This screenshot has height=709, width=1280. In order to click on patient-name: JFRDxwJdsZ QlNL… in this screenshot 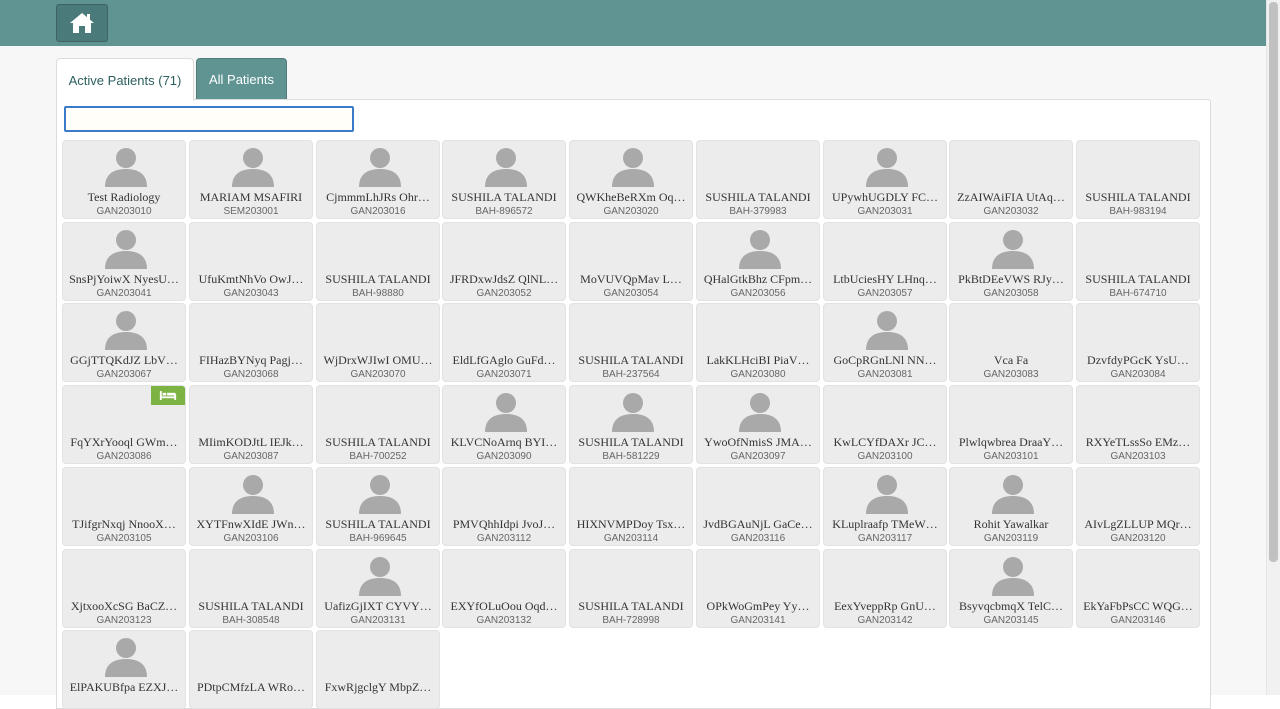, I will do `click(504, 279)`.